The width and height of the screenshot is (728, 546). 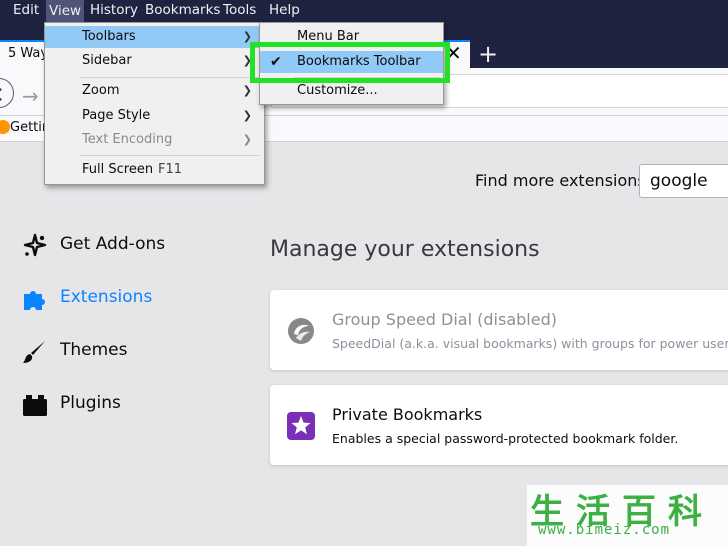 What do you see at coordinates (113, 244) in the screenshot?
I see `category-label: Get Add-ons` at bounding box center [113, 244].